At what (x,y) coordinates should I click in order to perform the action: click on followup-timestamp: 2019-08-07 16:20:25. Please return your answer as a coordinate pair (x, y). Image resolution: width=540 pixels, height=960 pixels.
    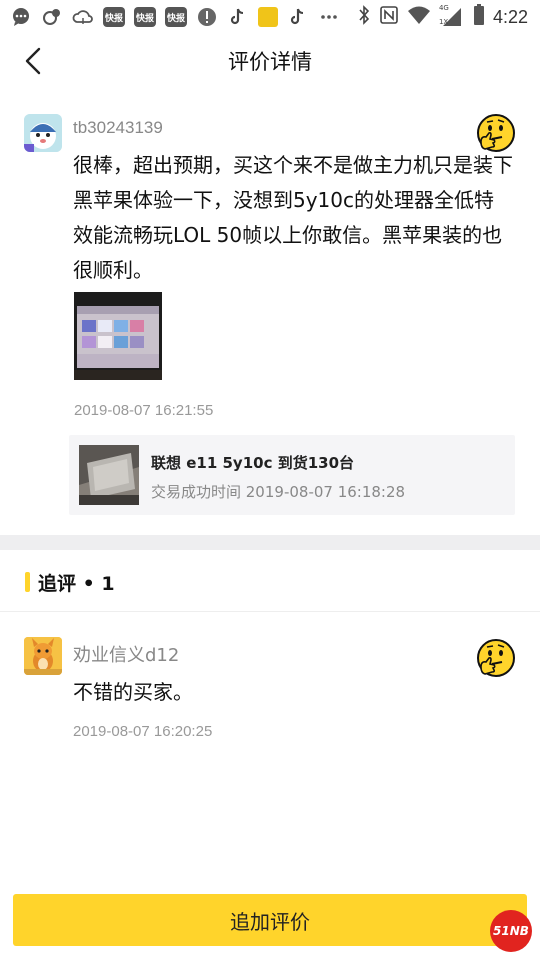
    Looking at the image, I should click on (143, 731).